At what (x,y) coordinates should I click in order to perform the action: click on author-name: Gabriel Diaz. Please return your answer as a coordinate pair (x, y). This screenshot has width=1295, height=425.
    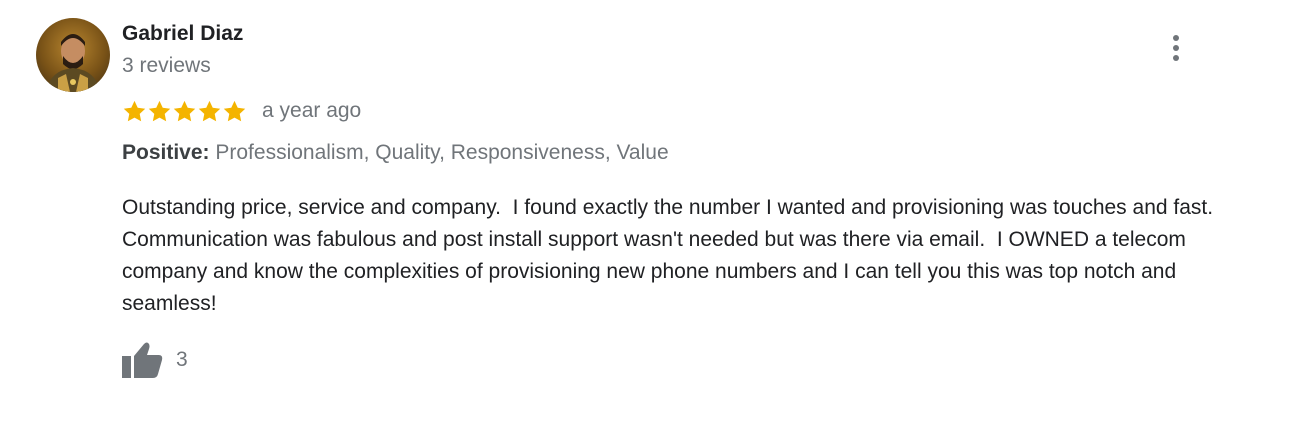
    Looking at the image, I should click on (182, 34).